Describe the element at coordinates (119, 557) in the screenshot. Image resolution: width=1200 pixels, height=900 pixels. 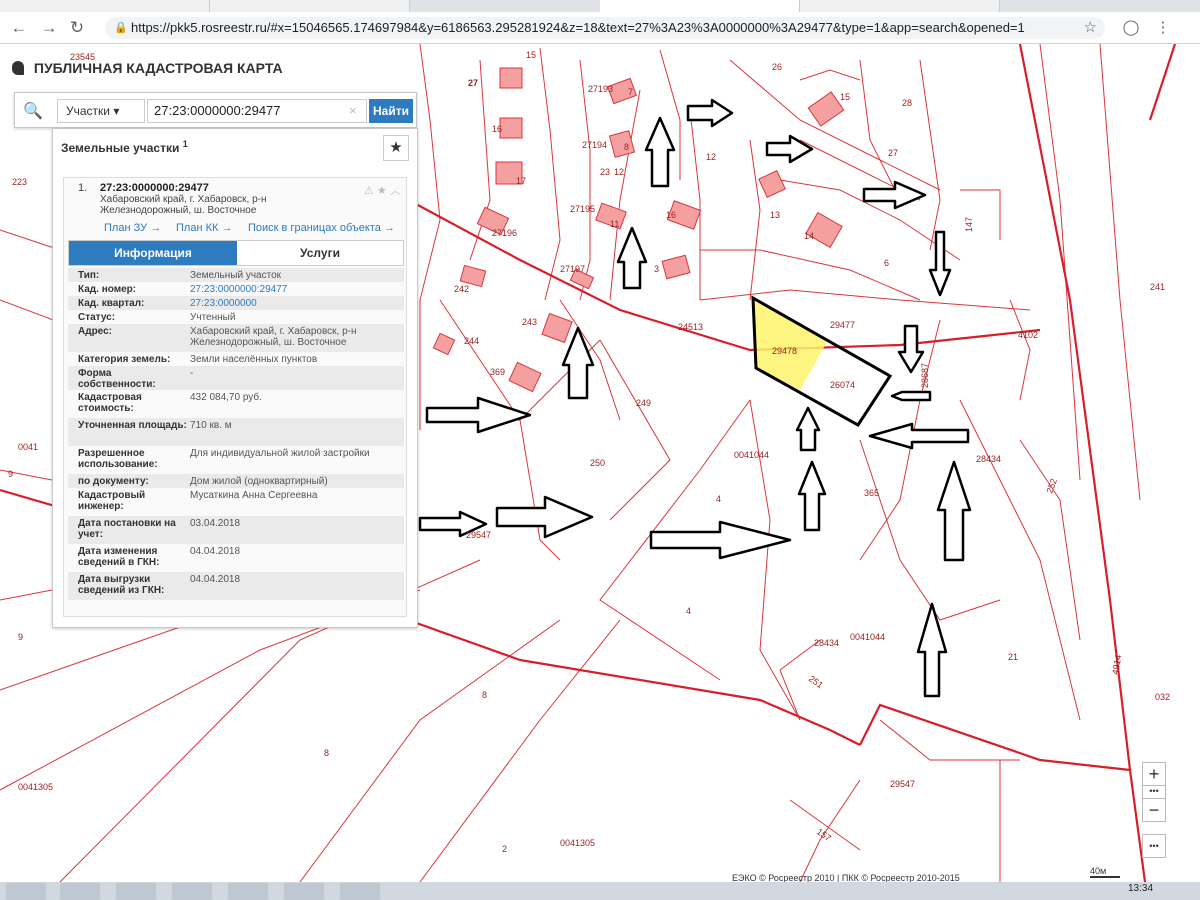
I see `attribute-key: Дата изменения сведений в ГКН:` at that location.